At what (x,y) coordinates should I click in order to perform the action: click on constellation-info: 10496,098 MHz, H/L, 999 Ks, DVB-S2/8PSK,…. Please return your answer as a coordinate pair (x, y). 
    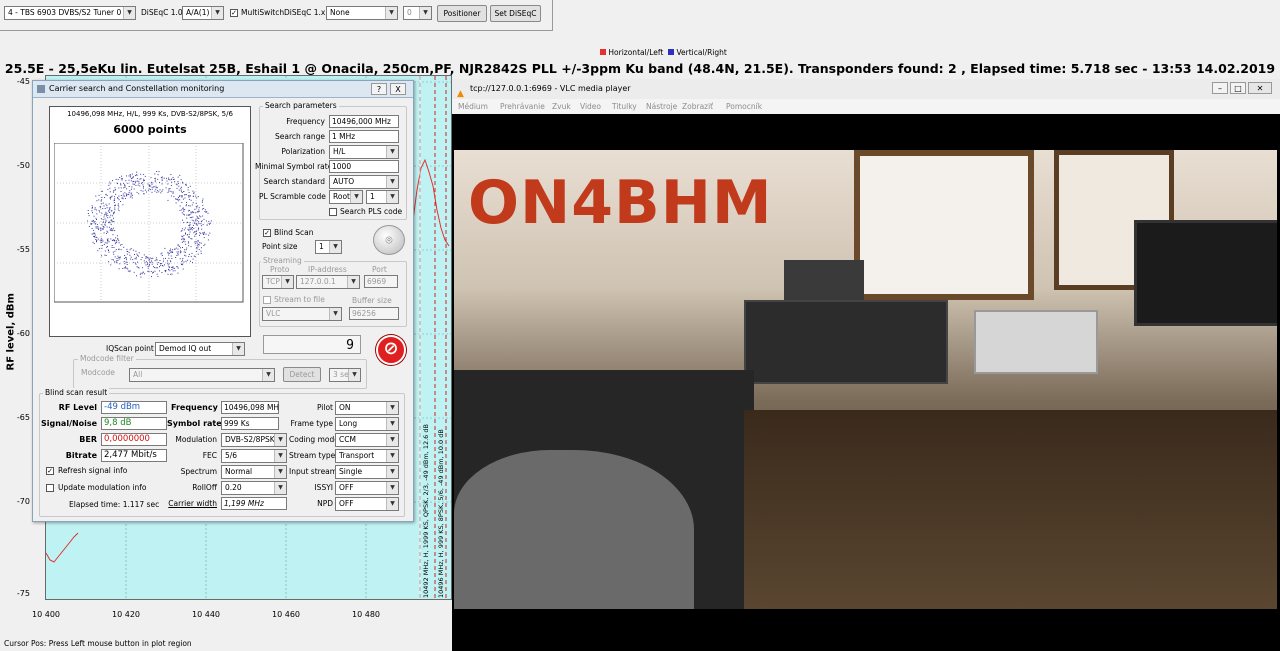
    Looking at the image, I should click on (150, 114).